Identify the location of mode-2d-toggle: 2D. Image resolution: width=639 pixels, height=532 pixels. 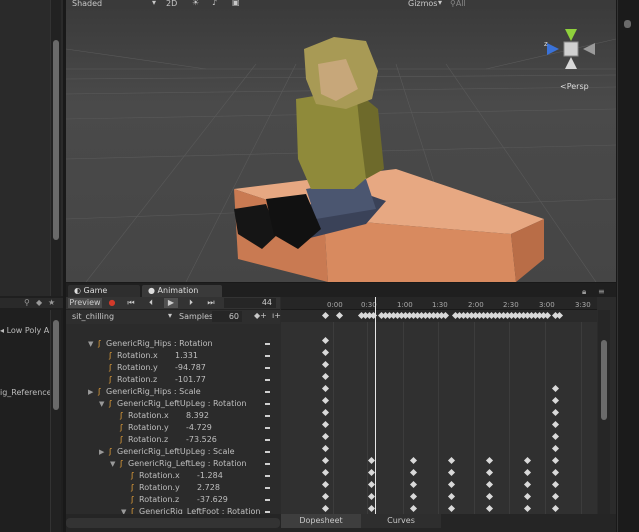
(171, 4).